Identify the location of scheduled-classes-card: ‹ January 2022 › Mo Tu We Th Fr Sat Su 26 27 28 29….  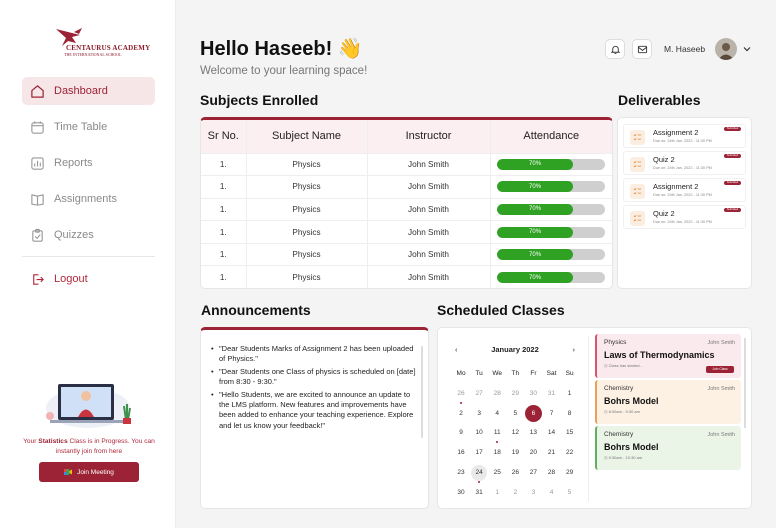
(594, 418).